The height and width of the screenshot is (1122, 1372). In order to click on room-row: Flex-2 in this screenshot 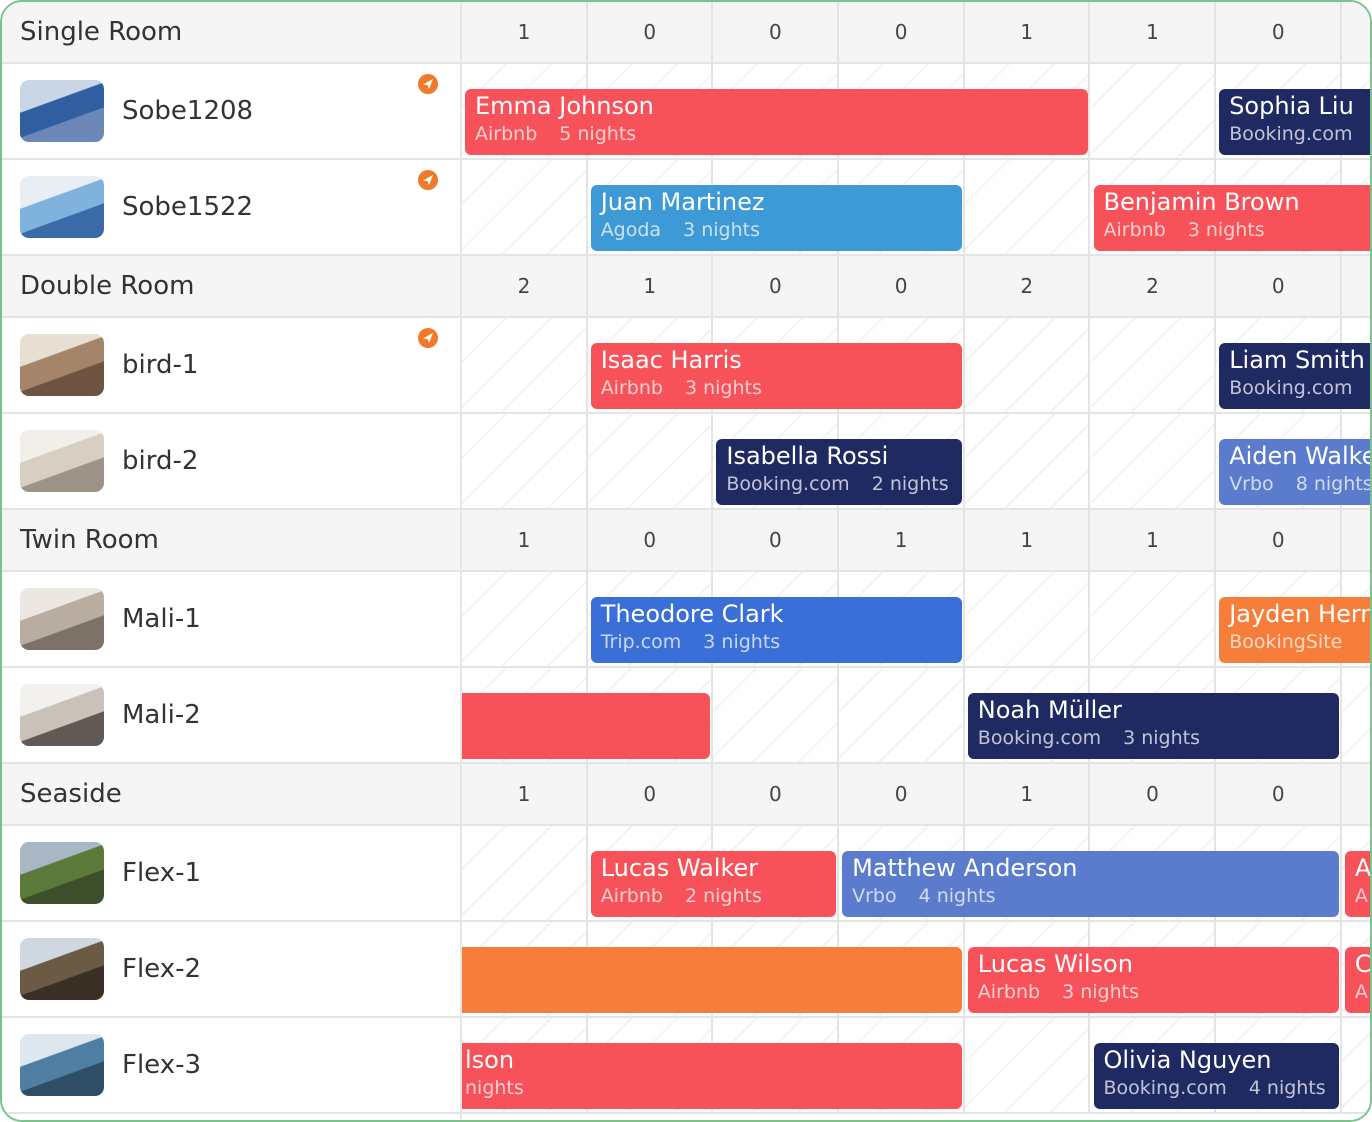, I will do `click(231, 970)`.